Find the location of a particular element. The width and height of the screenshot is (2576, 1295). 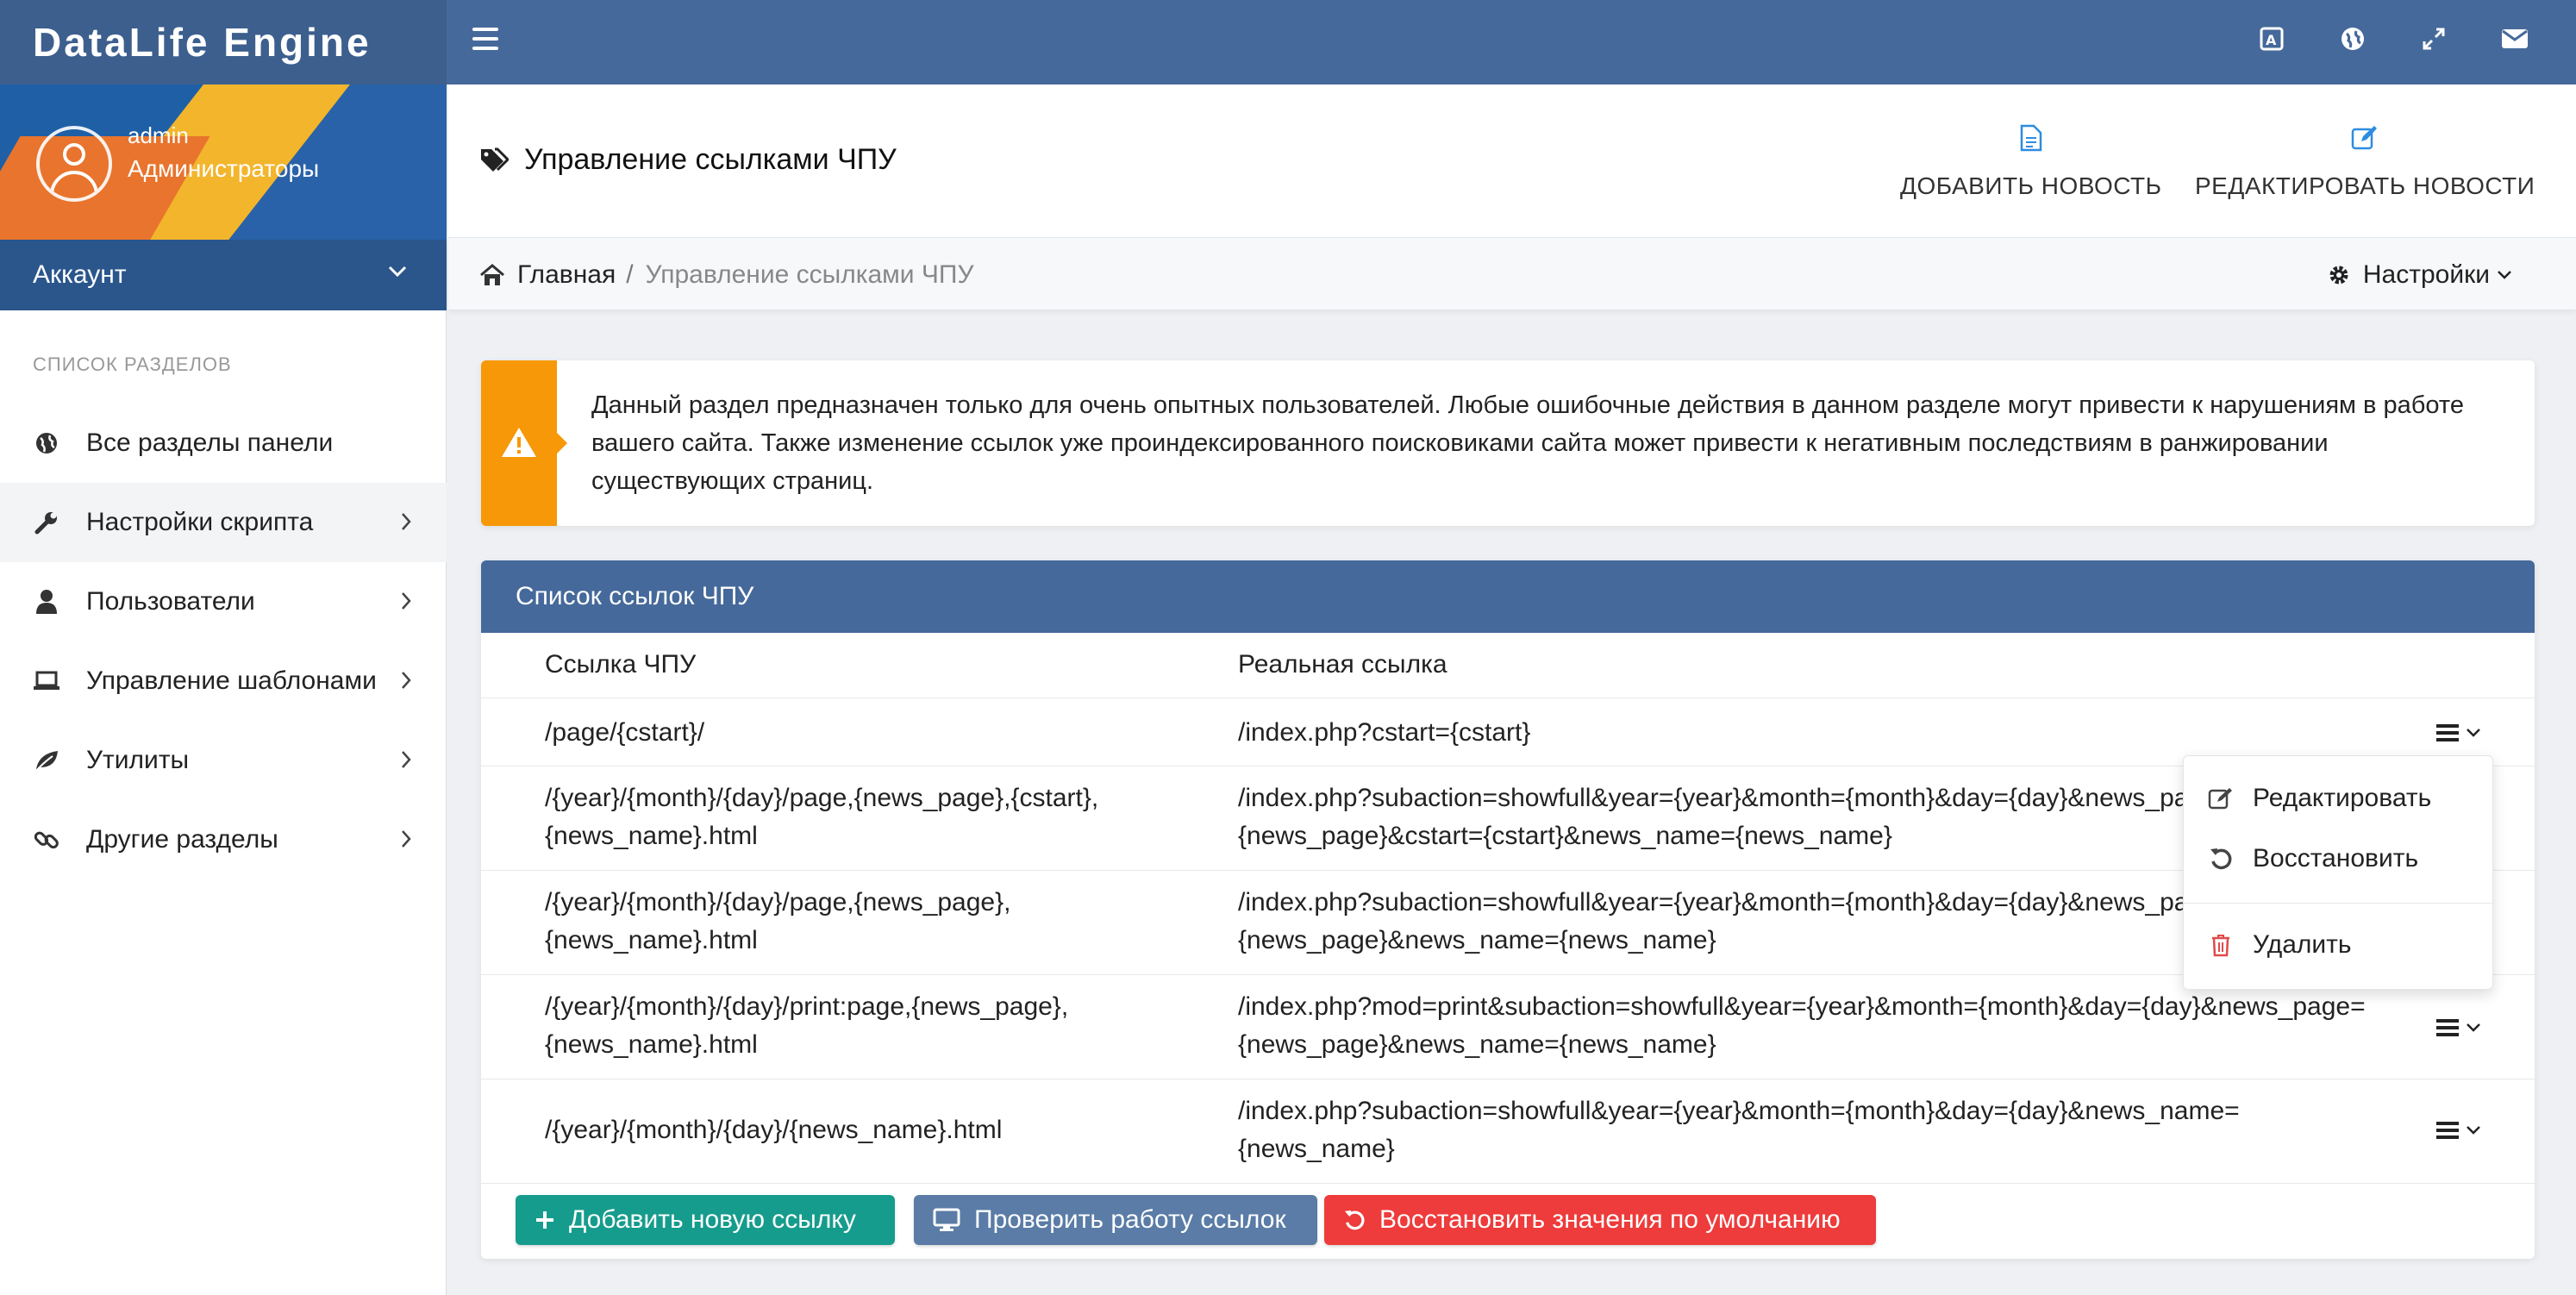

add-link-label: Добавить новую ссылку is located at coordinates (712, 1219).